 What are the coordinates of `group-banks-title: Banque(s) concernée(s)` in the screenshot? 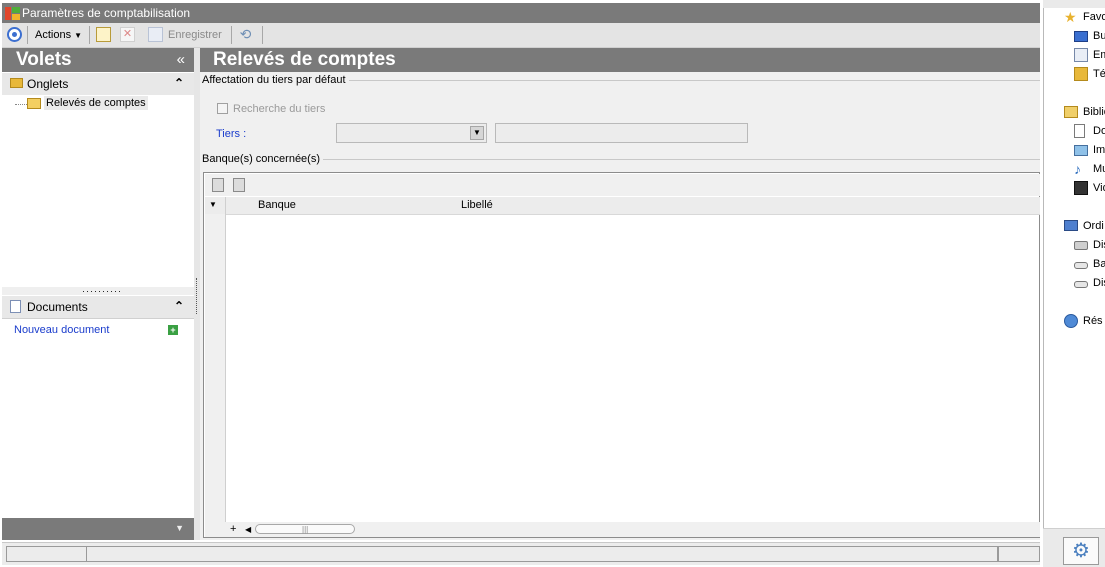 It's located at (263, 159).